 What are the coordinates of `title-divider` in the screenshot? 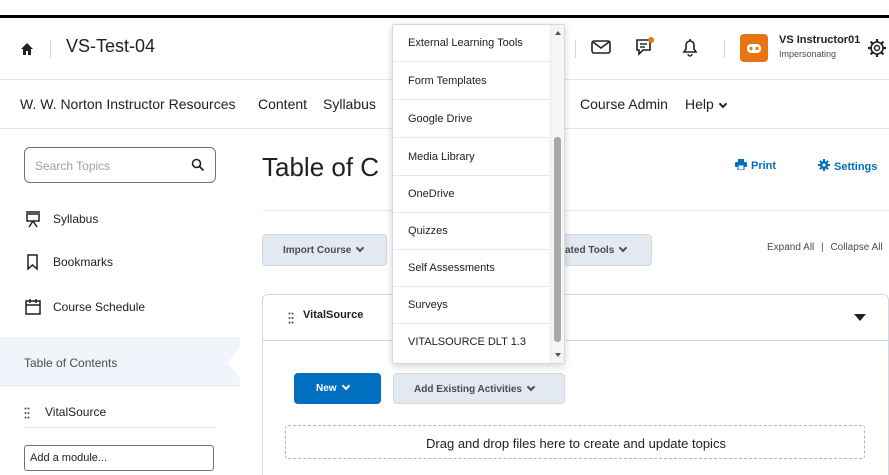 It's located at (575, 210).